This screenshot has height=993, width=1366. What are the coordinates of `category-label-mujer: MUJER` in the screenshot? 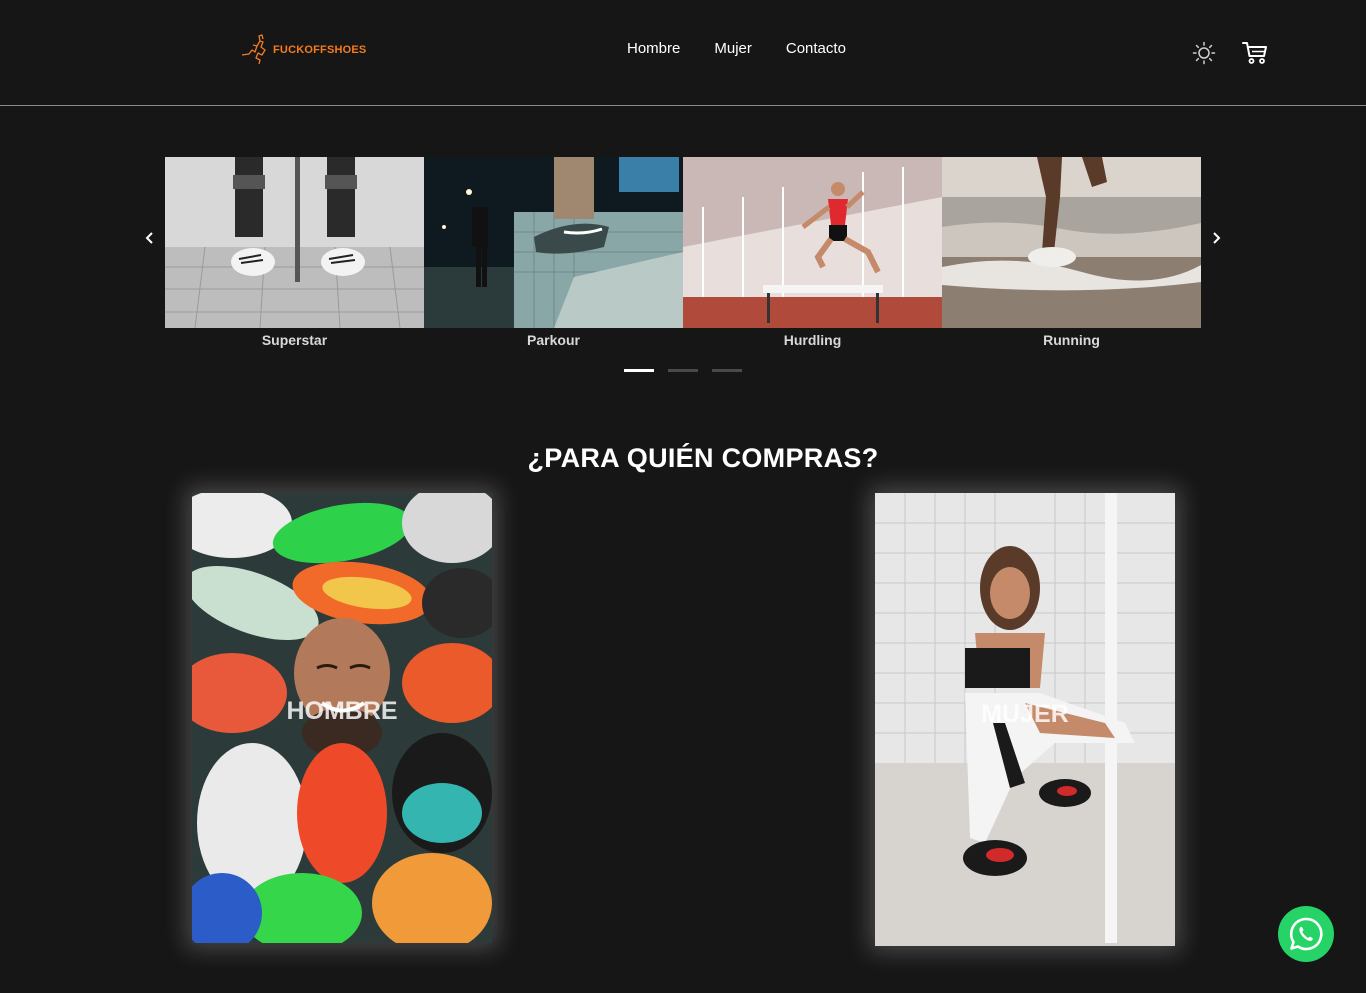 It's located at (1025, 714).